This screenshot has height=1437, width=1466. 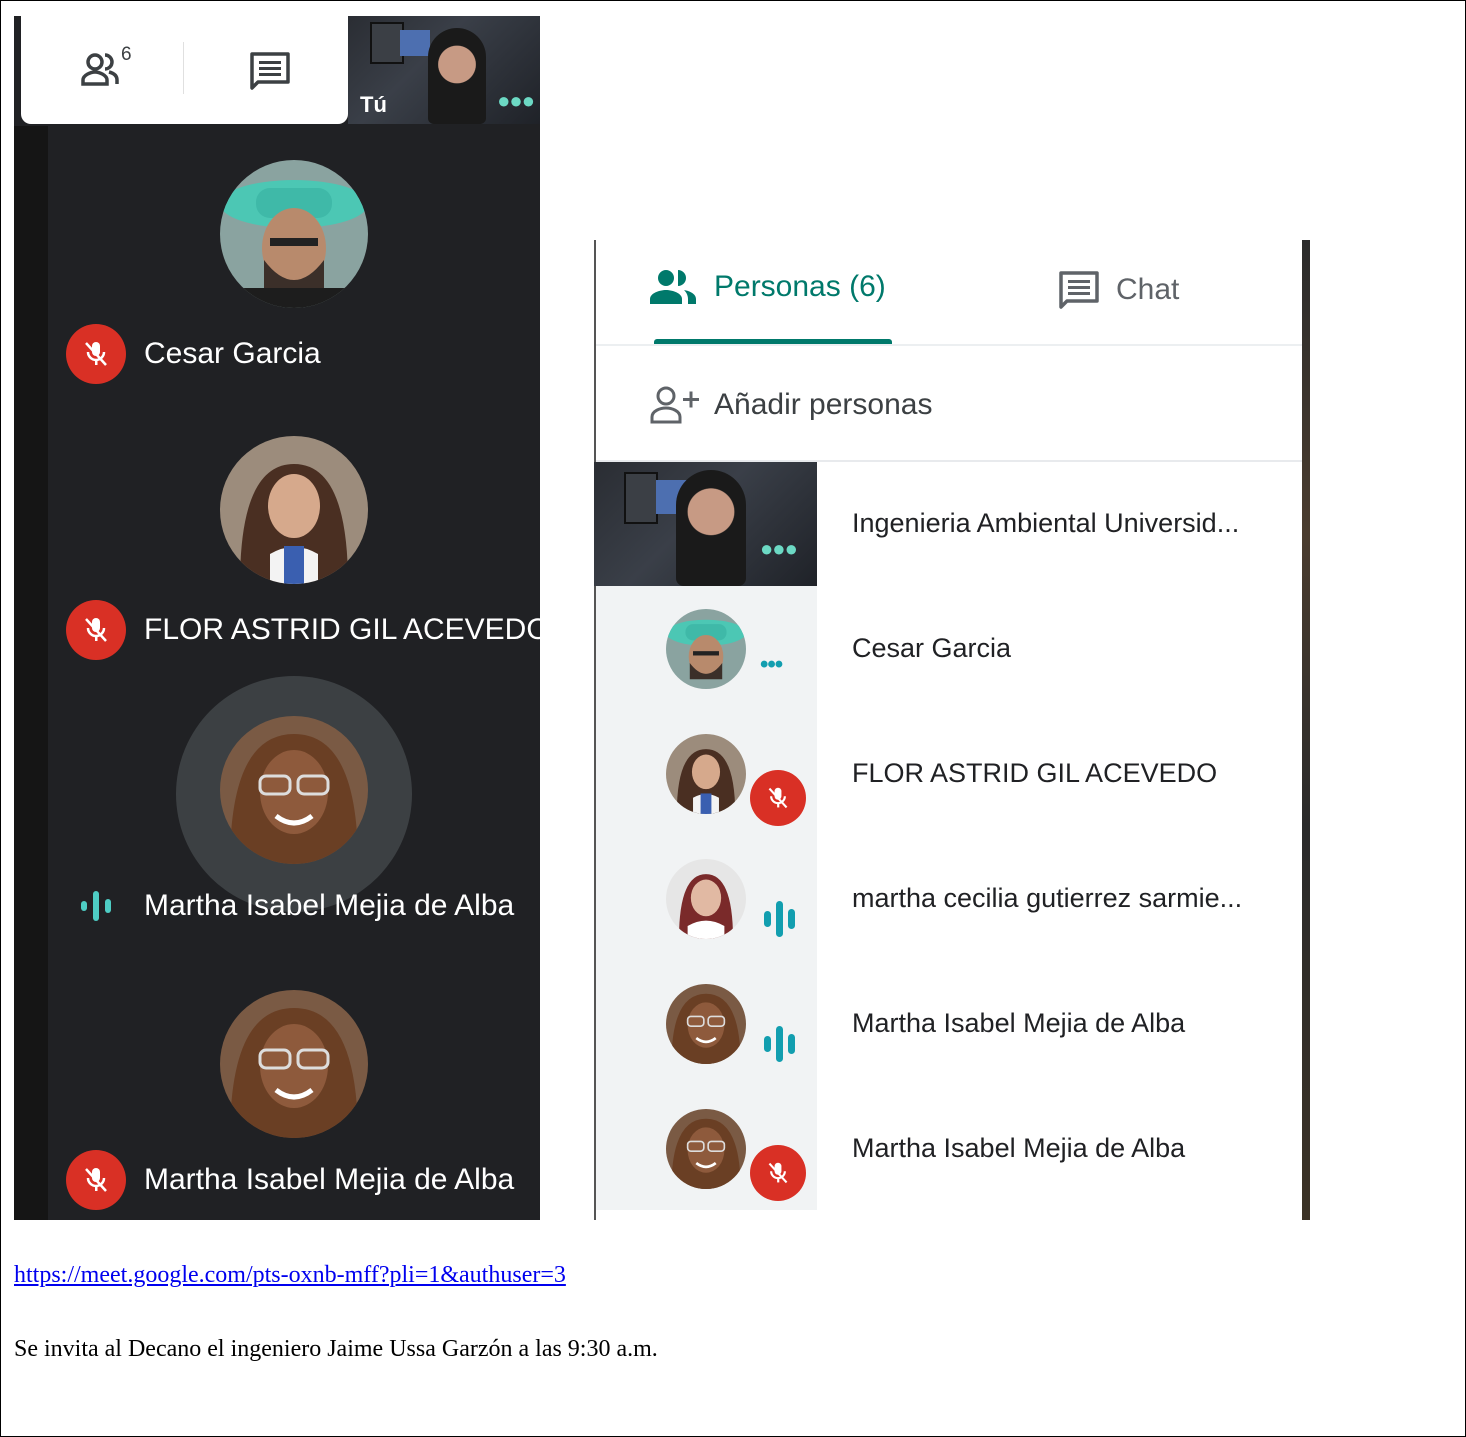 I want to click on tab-chat: Chat, so click(x=1117, y=290).